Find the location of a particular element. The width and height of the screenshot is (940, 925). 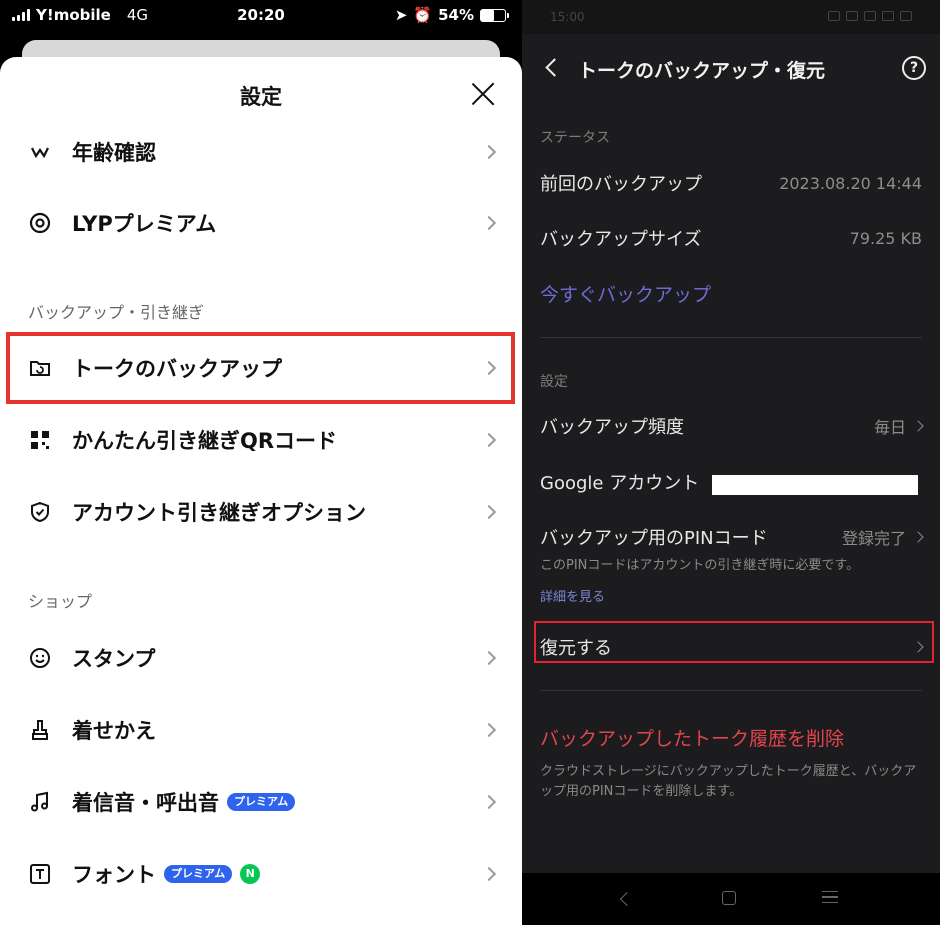

frequency-value-wrap: 毎日 is located at coordinates (898, 426).